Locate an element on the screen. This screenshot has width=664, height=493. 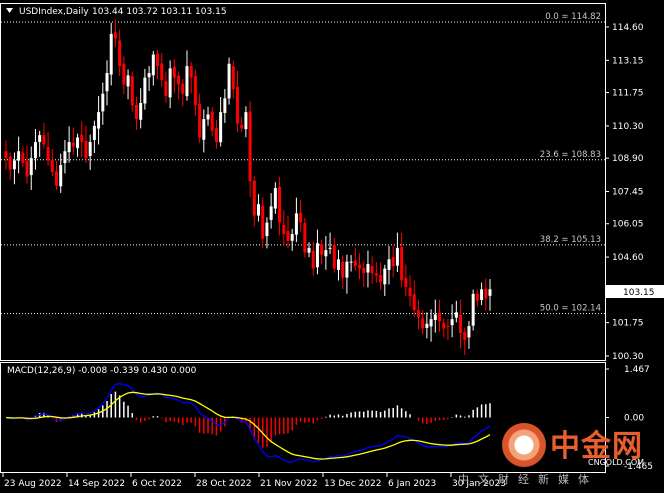
price-tick-label: 107.45 is located at coordinates (628, 193).